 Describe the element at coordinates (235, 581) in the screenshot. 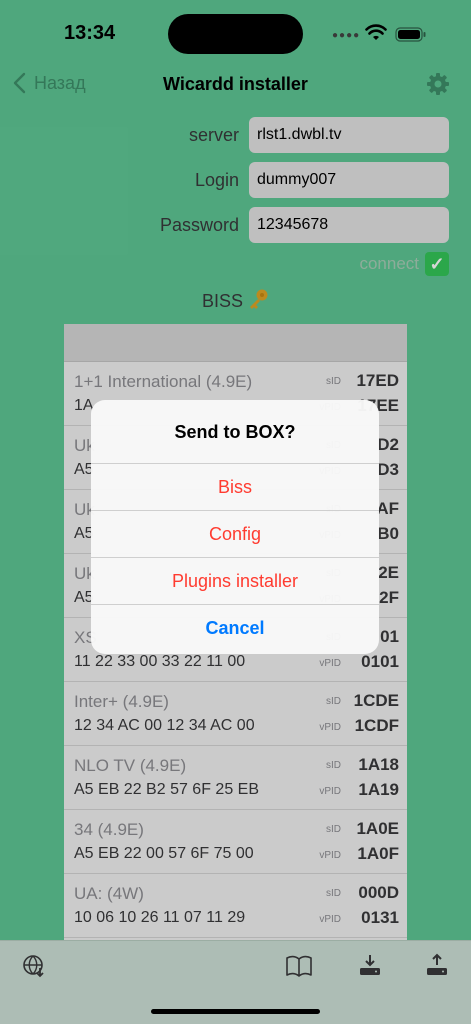

I see `plugins-installer-button: Plugins installer` at that location.